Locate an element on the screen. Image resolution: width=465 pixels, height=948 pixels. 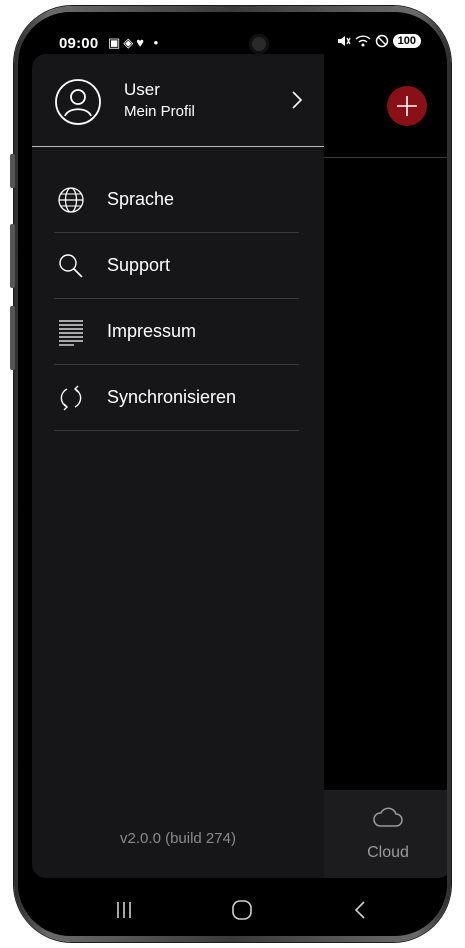
back-button is located at coordinates (360, 910).